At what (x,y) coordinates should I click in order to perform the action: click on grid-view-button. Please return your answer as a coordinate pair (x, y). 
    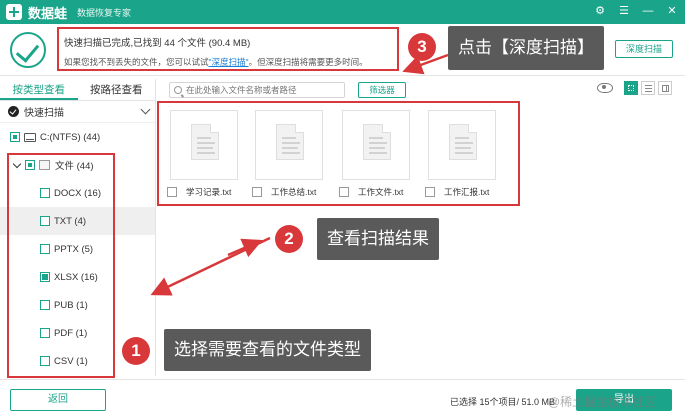
    Looking at the image, I should click on (631, 88).